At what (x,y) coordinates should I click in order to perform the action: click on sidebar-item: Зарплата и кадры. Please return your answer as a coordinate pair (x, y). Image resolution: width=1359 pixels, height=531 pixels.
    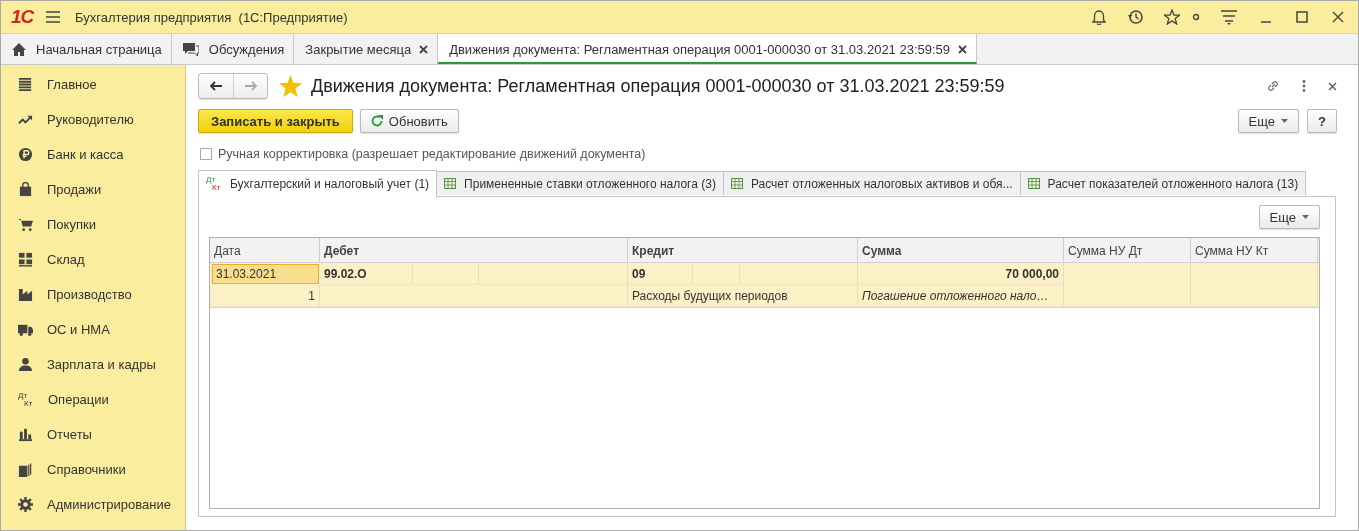
    Looking at the image, I should click on (93, 364).